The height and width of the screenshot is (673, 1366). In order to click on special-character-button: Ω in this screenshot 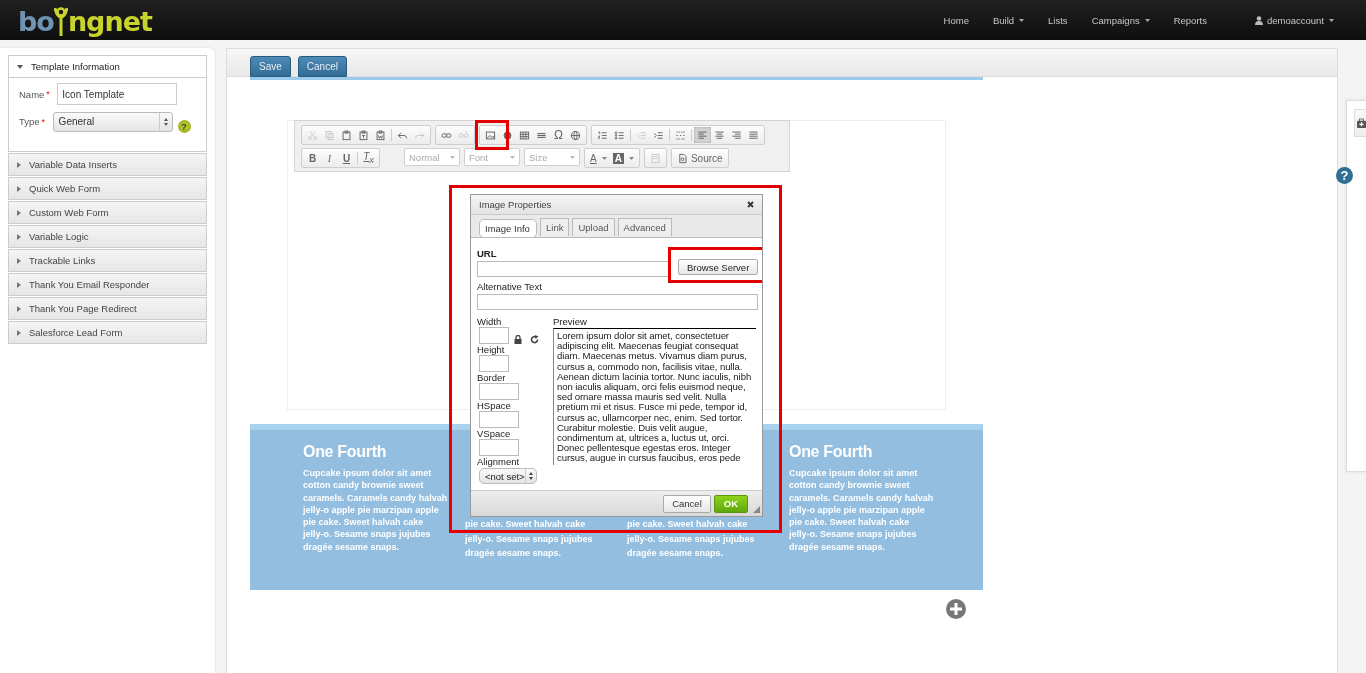, I will do `click(558, 135)`.